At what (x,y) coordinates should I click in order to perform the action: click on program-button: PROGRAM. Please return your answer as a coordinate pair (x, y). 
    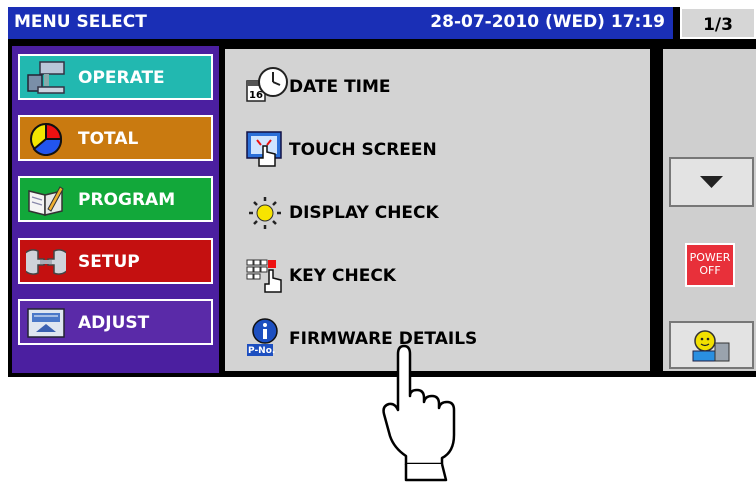
    Looking at the image, I should click on (115, 199).